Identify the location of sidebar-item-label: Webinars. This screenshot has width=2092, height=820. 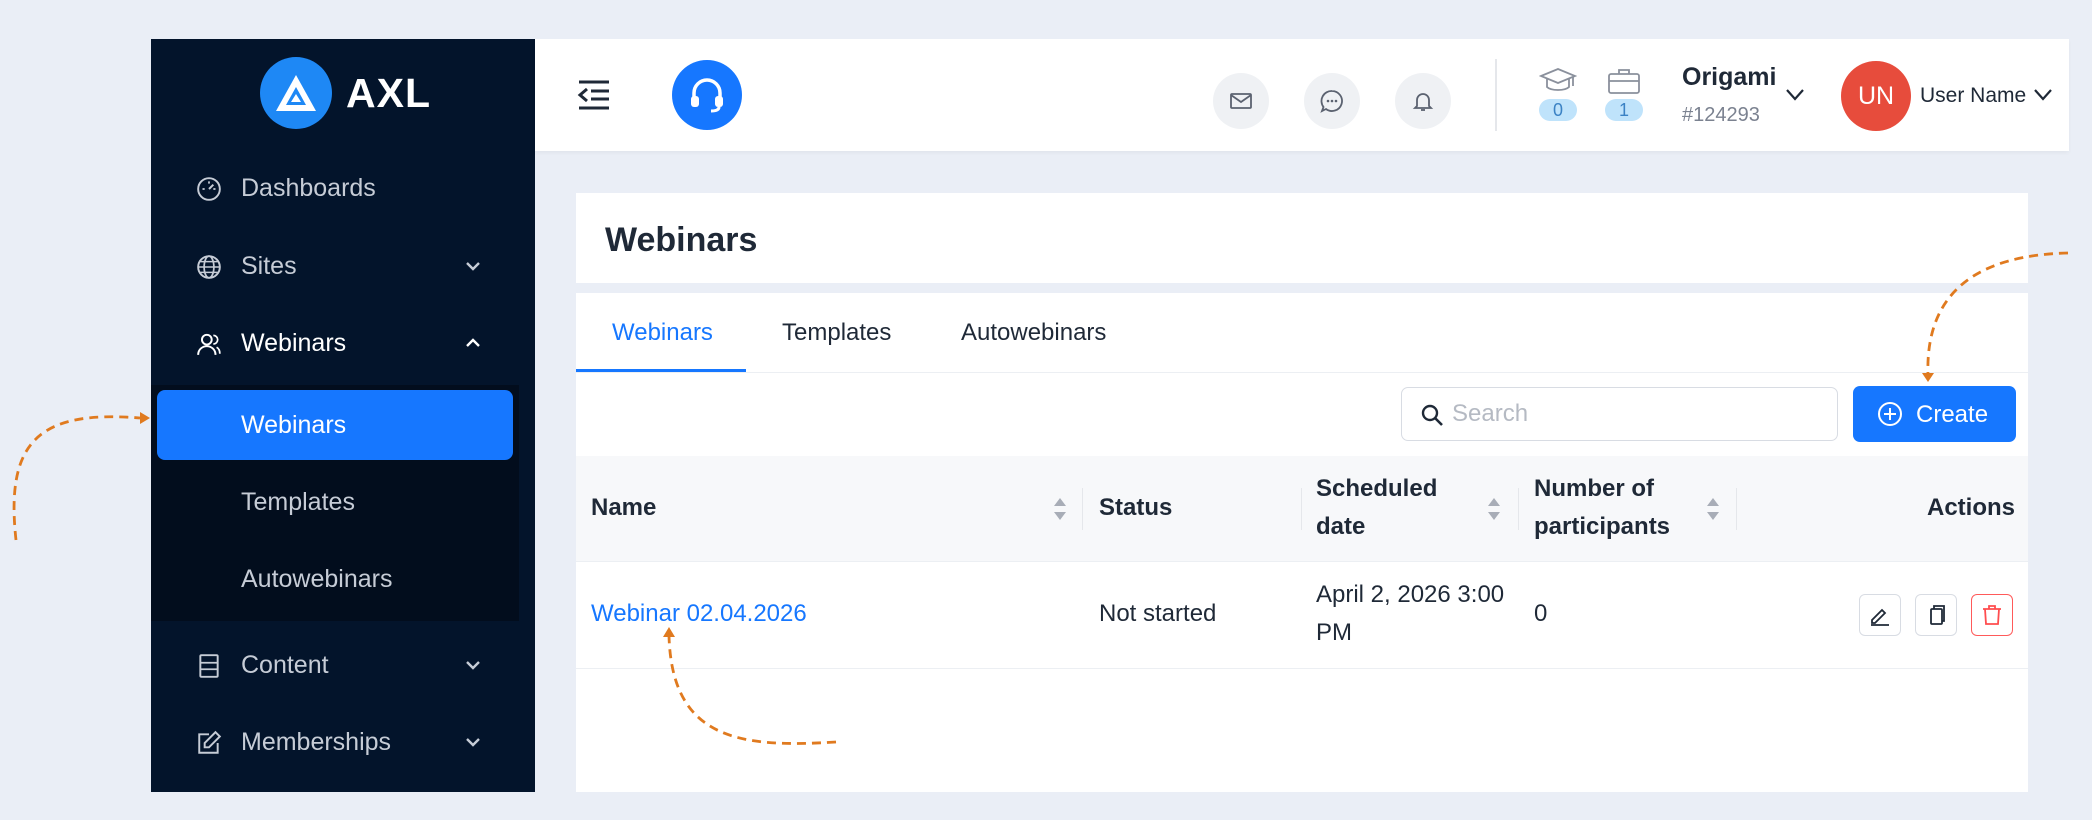
(294, 342).